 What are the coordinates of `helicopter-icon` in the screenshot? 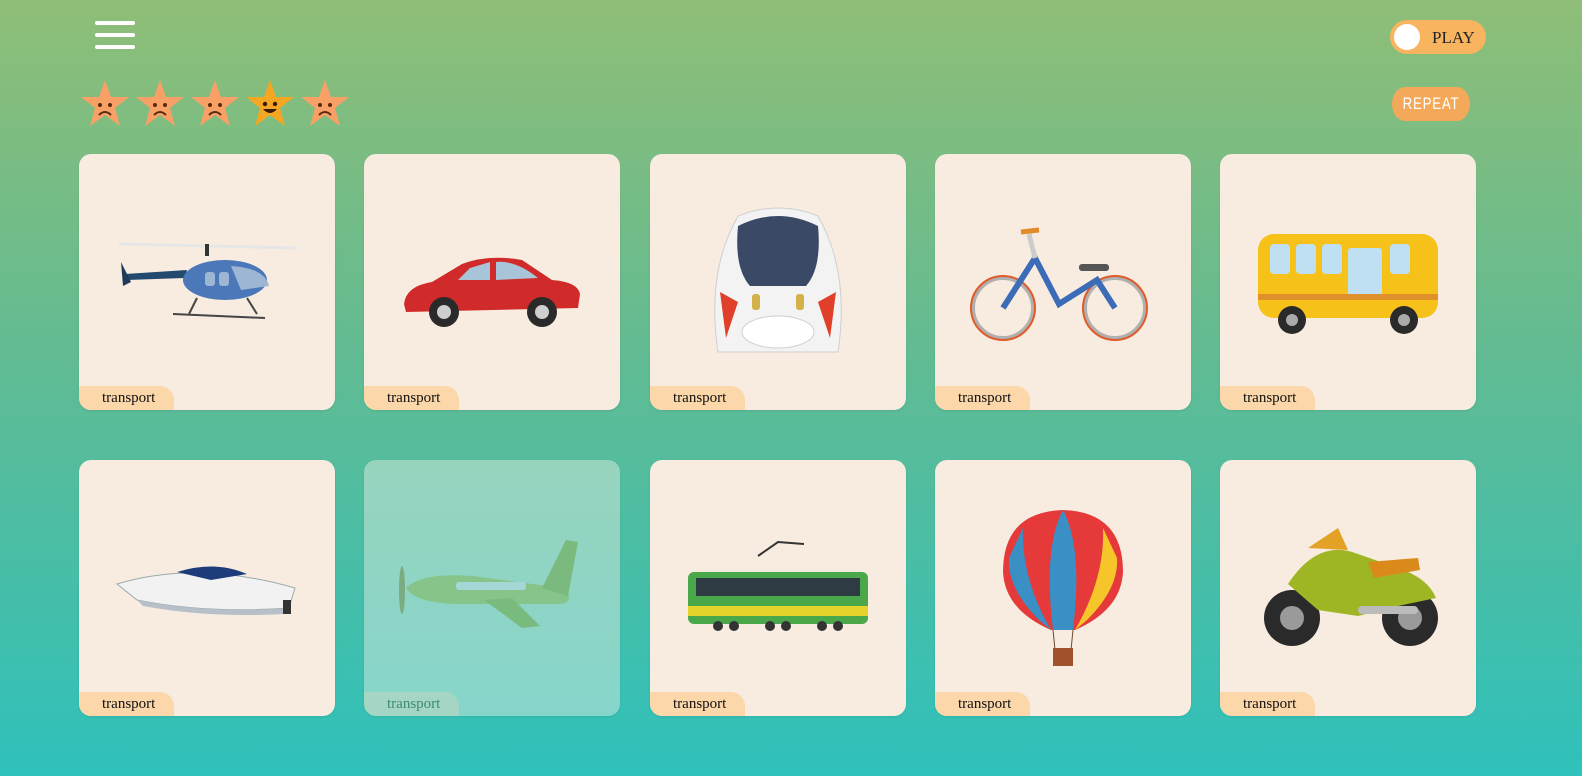 It's located at (208, 280).